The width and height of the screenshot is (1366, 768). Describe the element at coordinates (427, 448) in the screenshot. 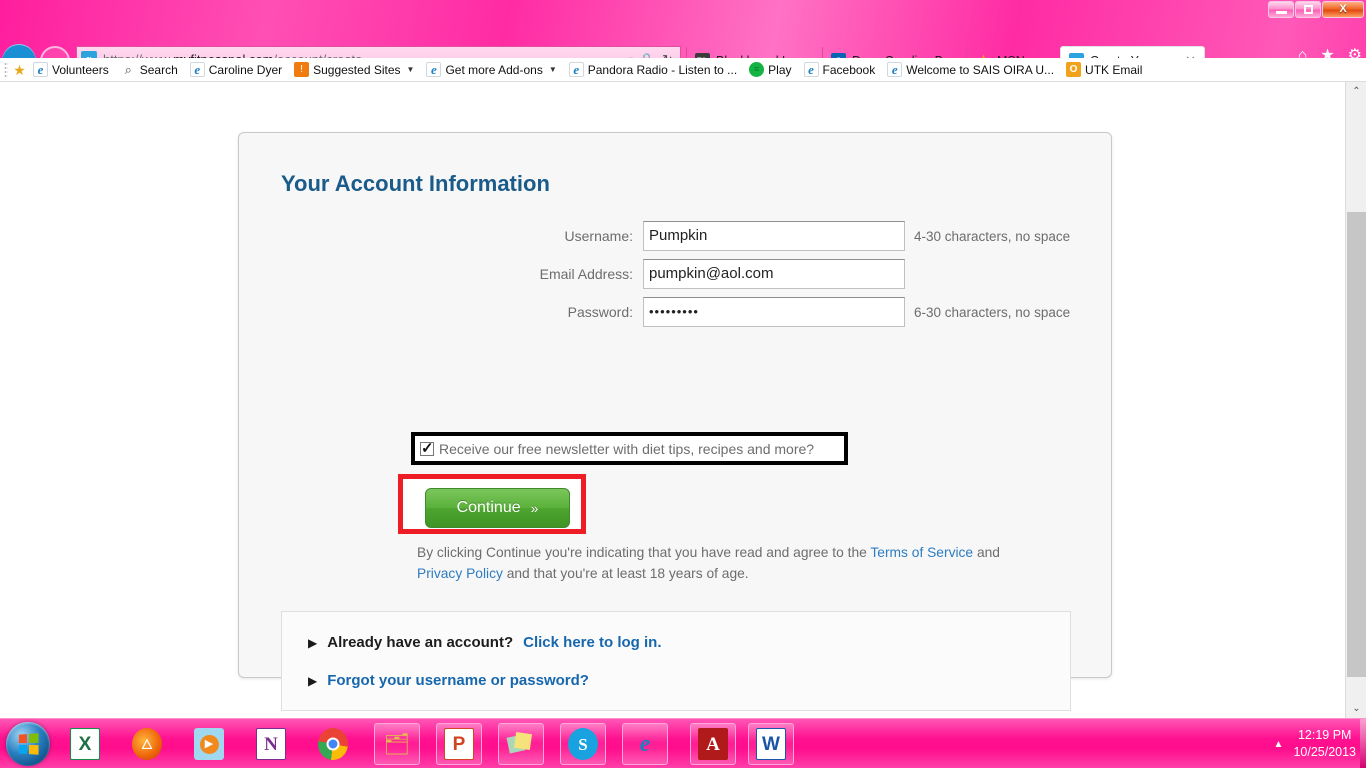

I see `newsletter-checkbox` at that location.